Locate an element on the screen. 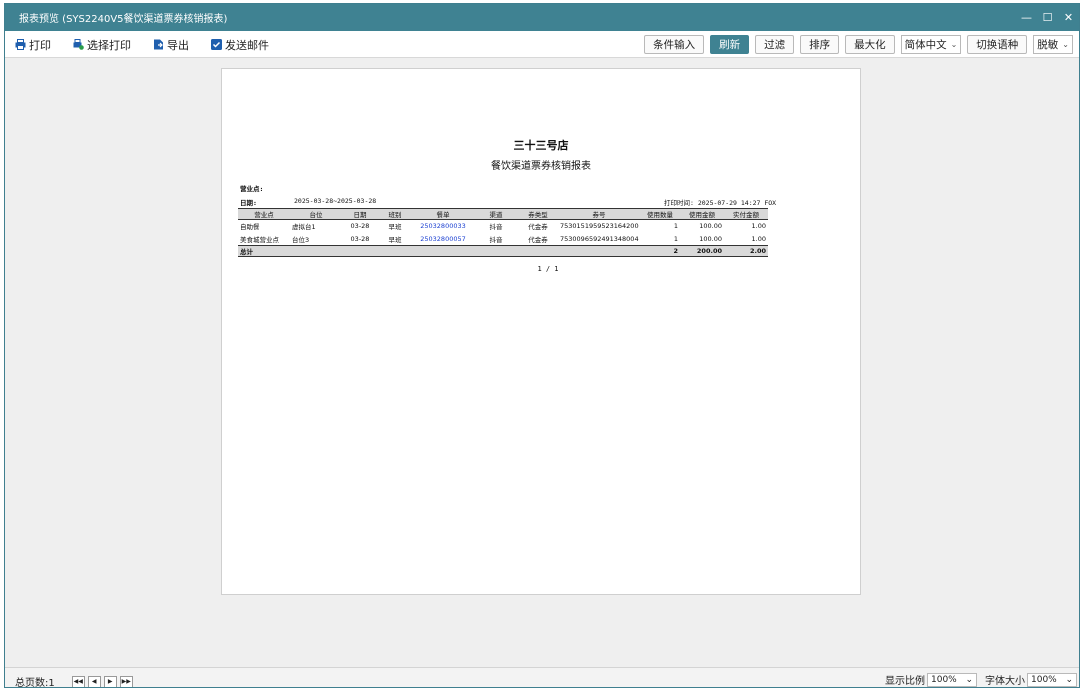 Image resolution: width=1084 pixels, height=688 pixels. export-button: 导出 is located at coordinates (171, 45).